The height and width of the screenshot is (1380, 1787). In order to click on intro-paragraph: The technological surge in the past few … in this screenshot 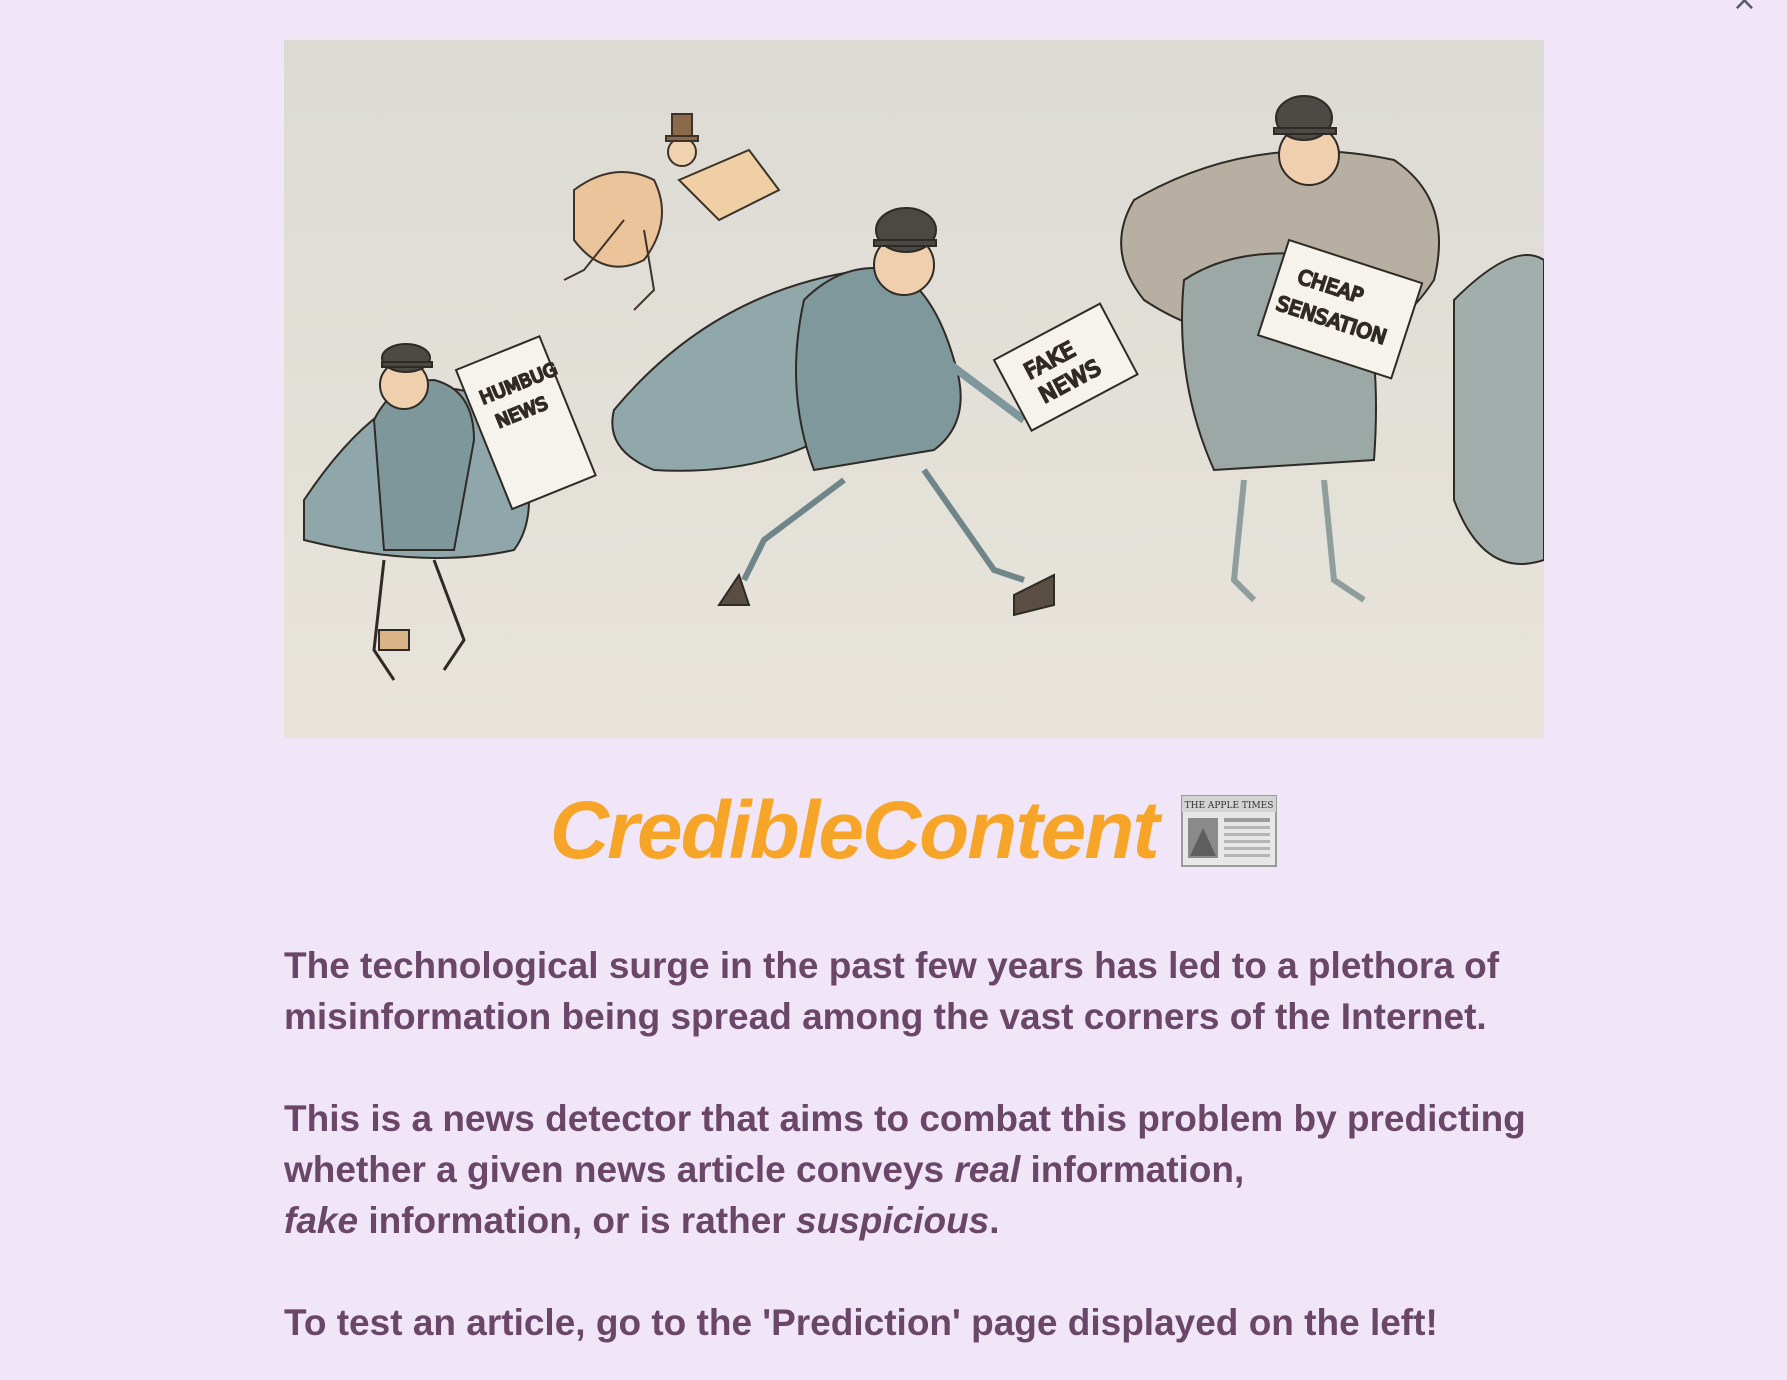, I will do `click(892, 991)`.